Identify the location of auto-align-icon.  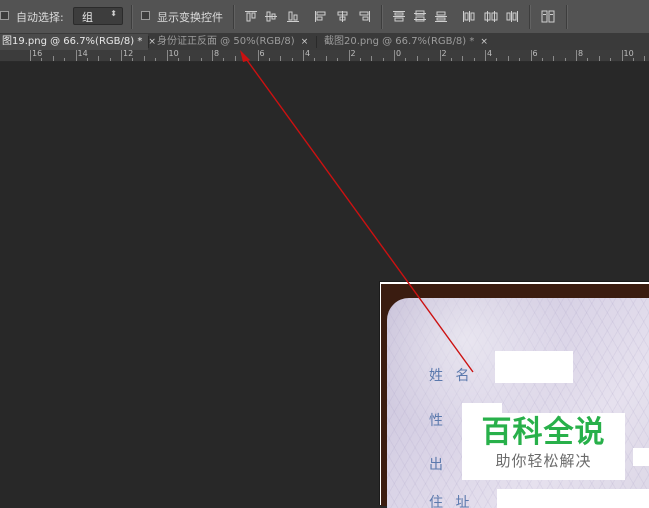
(548, 16).